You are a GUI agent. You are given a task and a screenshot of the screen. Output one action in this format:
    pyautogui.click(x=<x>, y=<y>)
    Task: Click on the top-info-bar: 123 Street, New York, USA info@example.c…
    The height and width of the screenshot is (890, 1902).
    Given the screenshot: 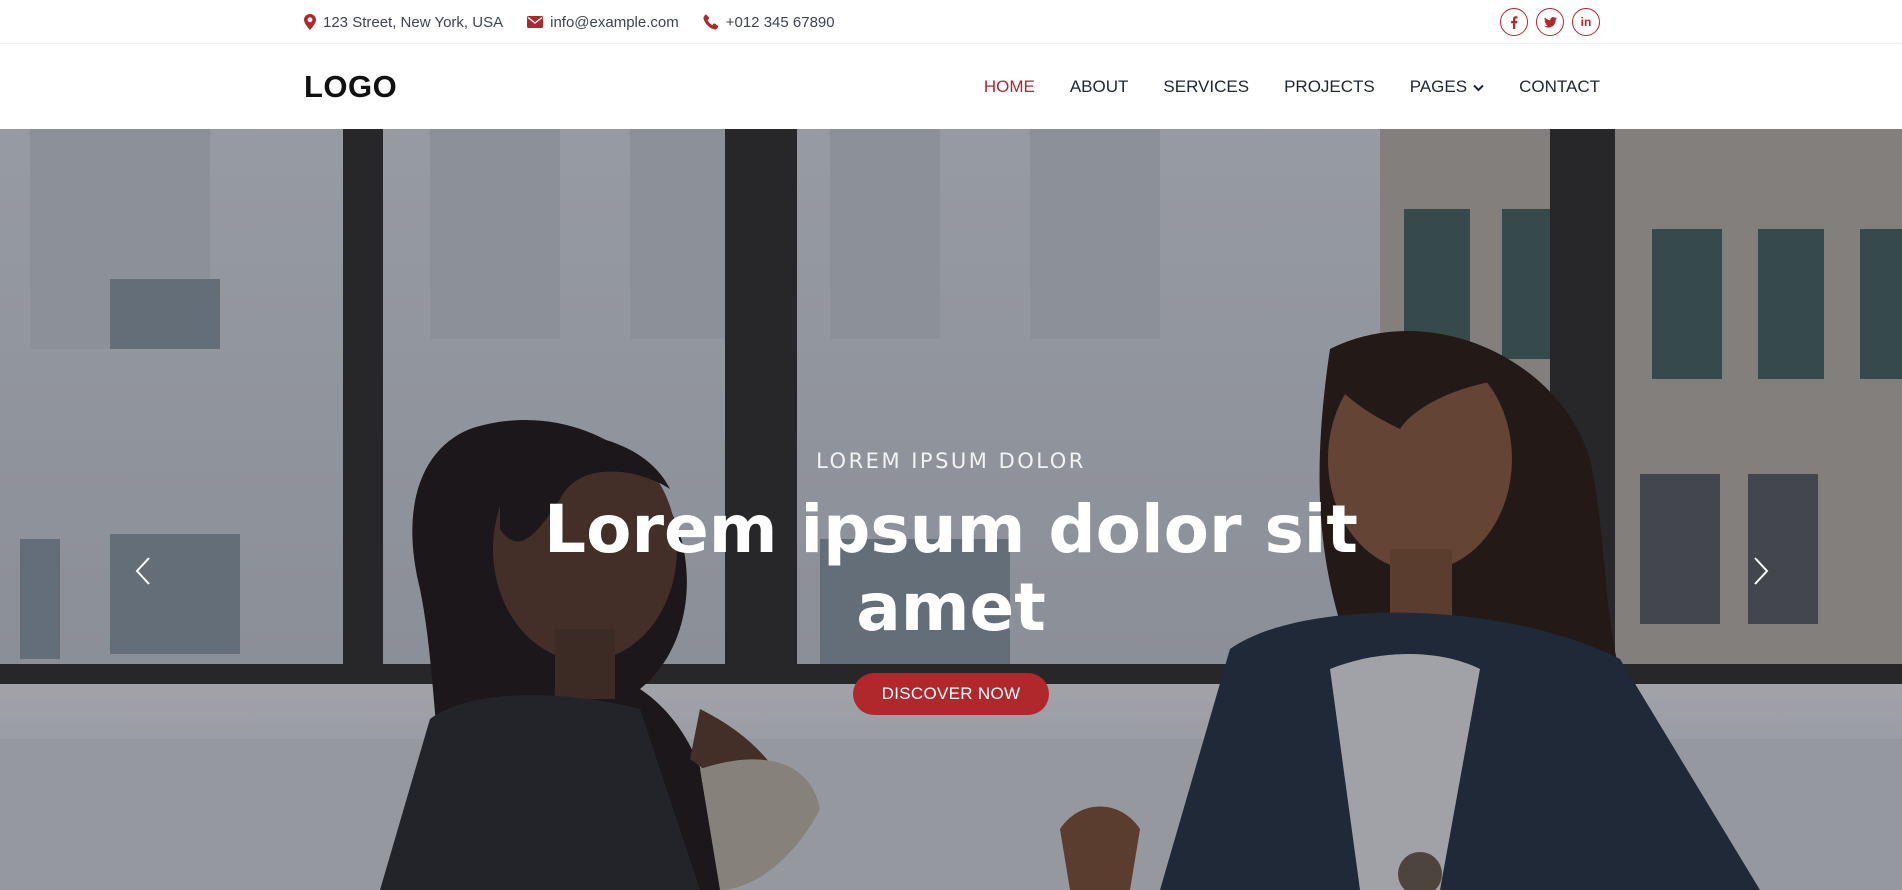 What is the action you would take?
    pyautogui.click(x=951, y=22)
    